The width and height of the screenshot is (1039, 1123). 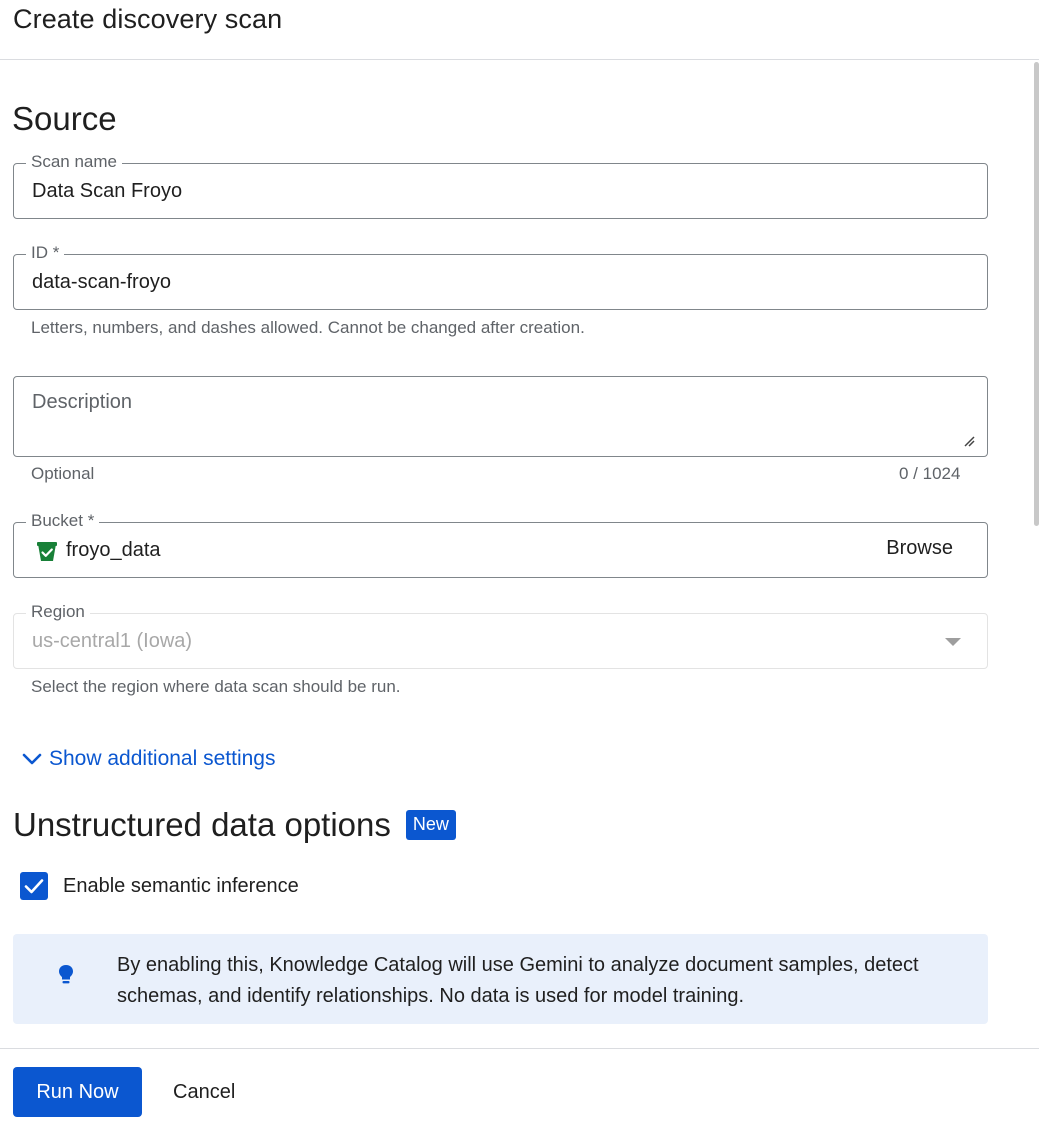 What do you see at coordinates (101, 282) in the screenshot?
I see `id-input: data-scan-froyo` at bounding box center [101, 282].